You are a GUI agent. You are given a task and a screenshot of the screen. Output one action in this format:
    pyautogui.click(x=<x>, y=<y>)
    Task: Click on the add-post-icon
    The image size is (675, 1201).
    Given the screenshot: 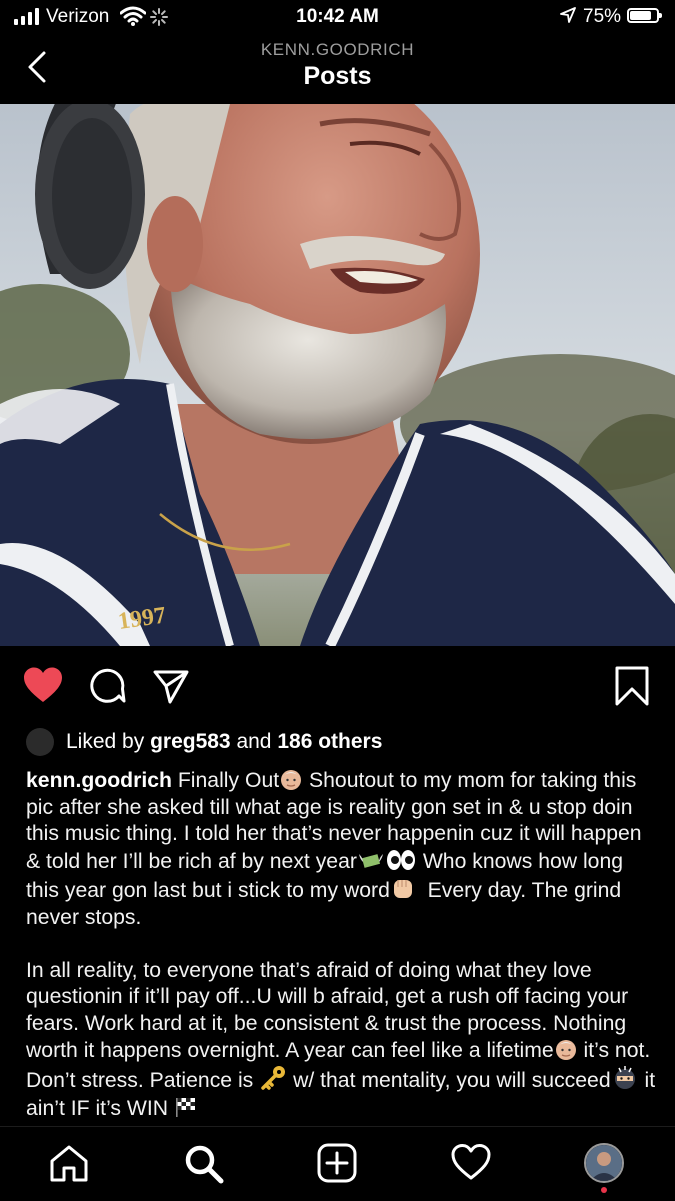 What is the action you would take?
    pyautogui.click(x=337, y=1163)
    